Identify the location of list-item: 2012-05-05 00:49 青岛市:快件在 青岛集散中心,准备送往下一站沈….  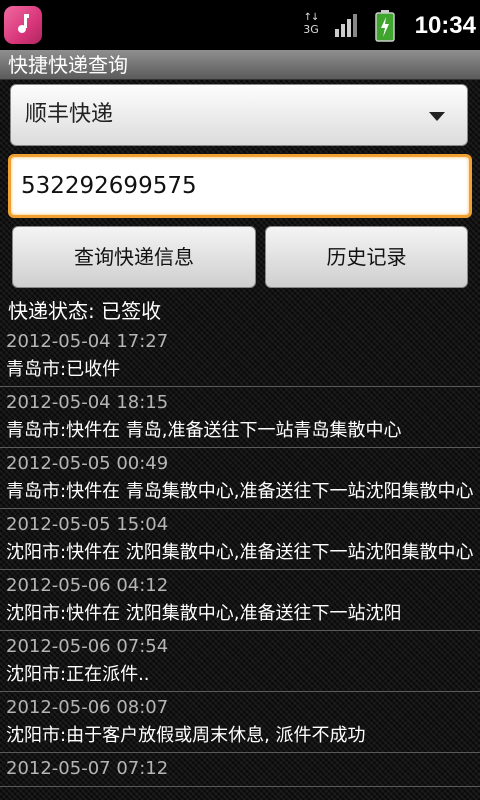
(240, 478).